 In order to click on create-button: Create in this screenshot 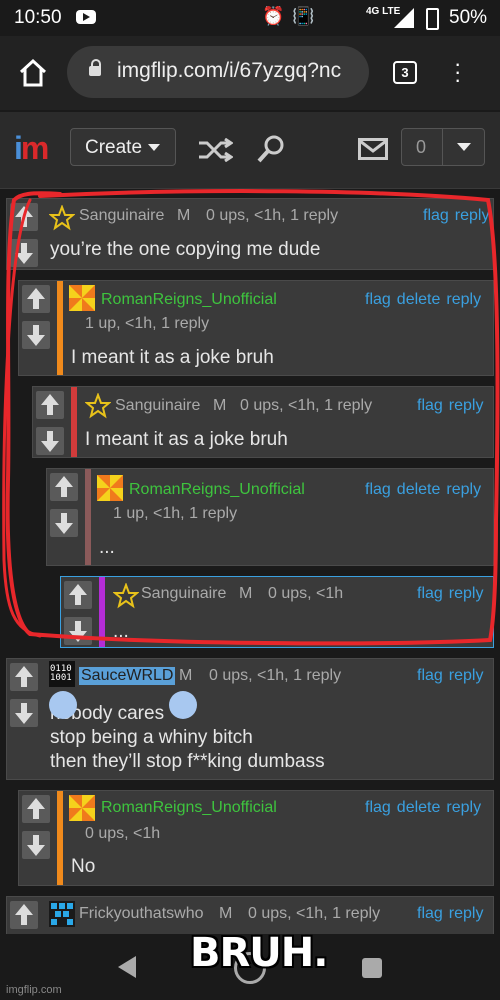, I will do `click(123, 147)`.